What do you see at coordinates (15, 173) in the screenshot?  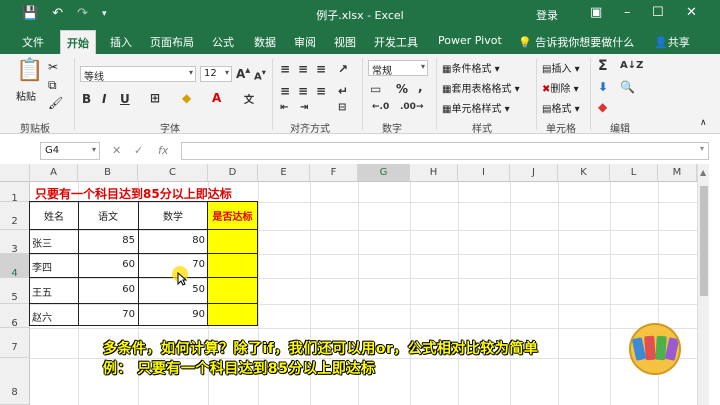 I see `select-all-corner` at bounding box center [15, 173].